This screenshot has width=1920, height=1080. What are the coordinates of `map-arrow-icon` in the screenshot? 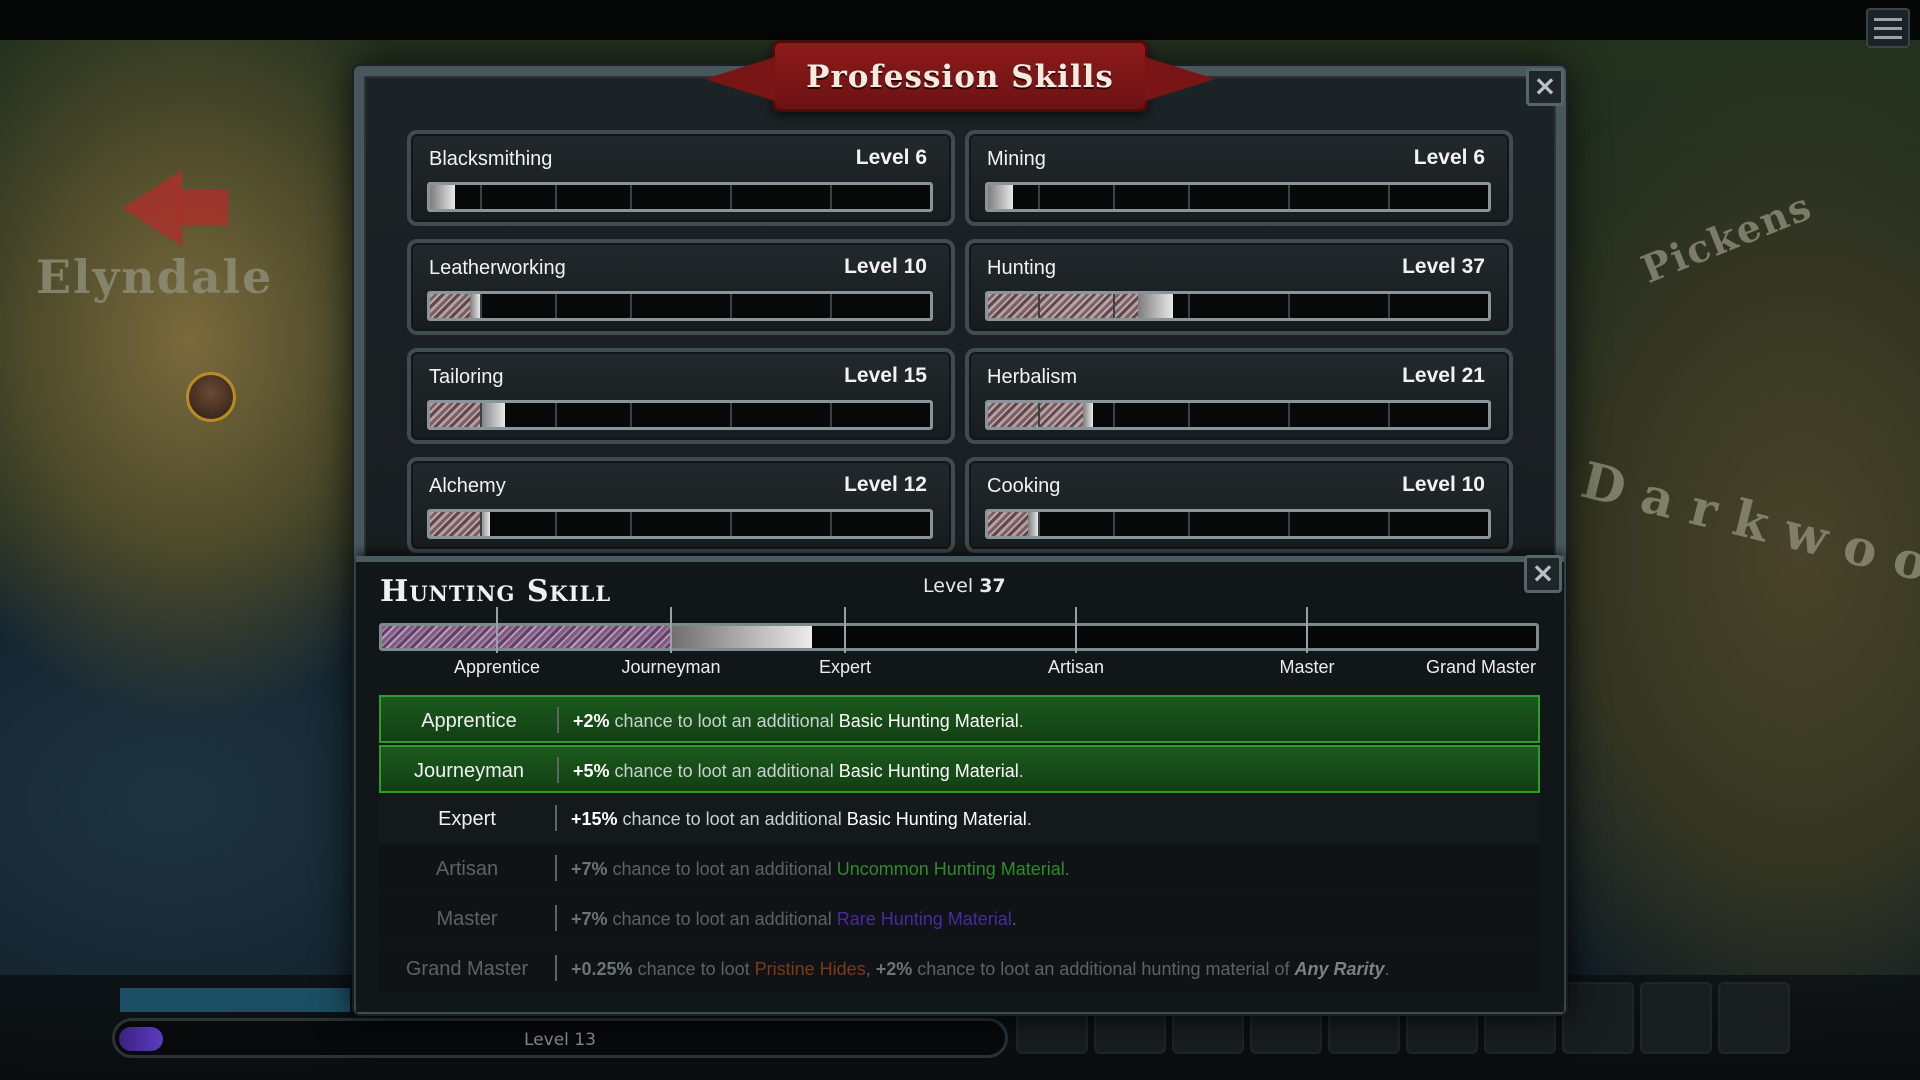 It's located at (152, 208).